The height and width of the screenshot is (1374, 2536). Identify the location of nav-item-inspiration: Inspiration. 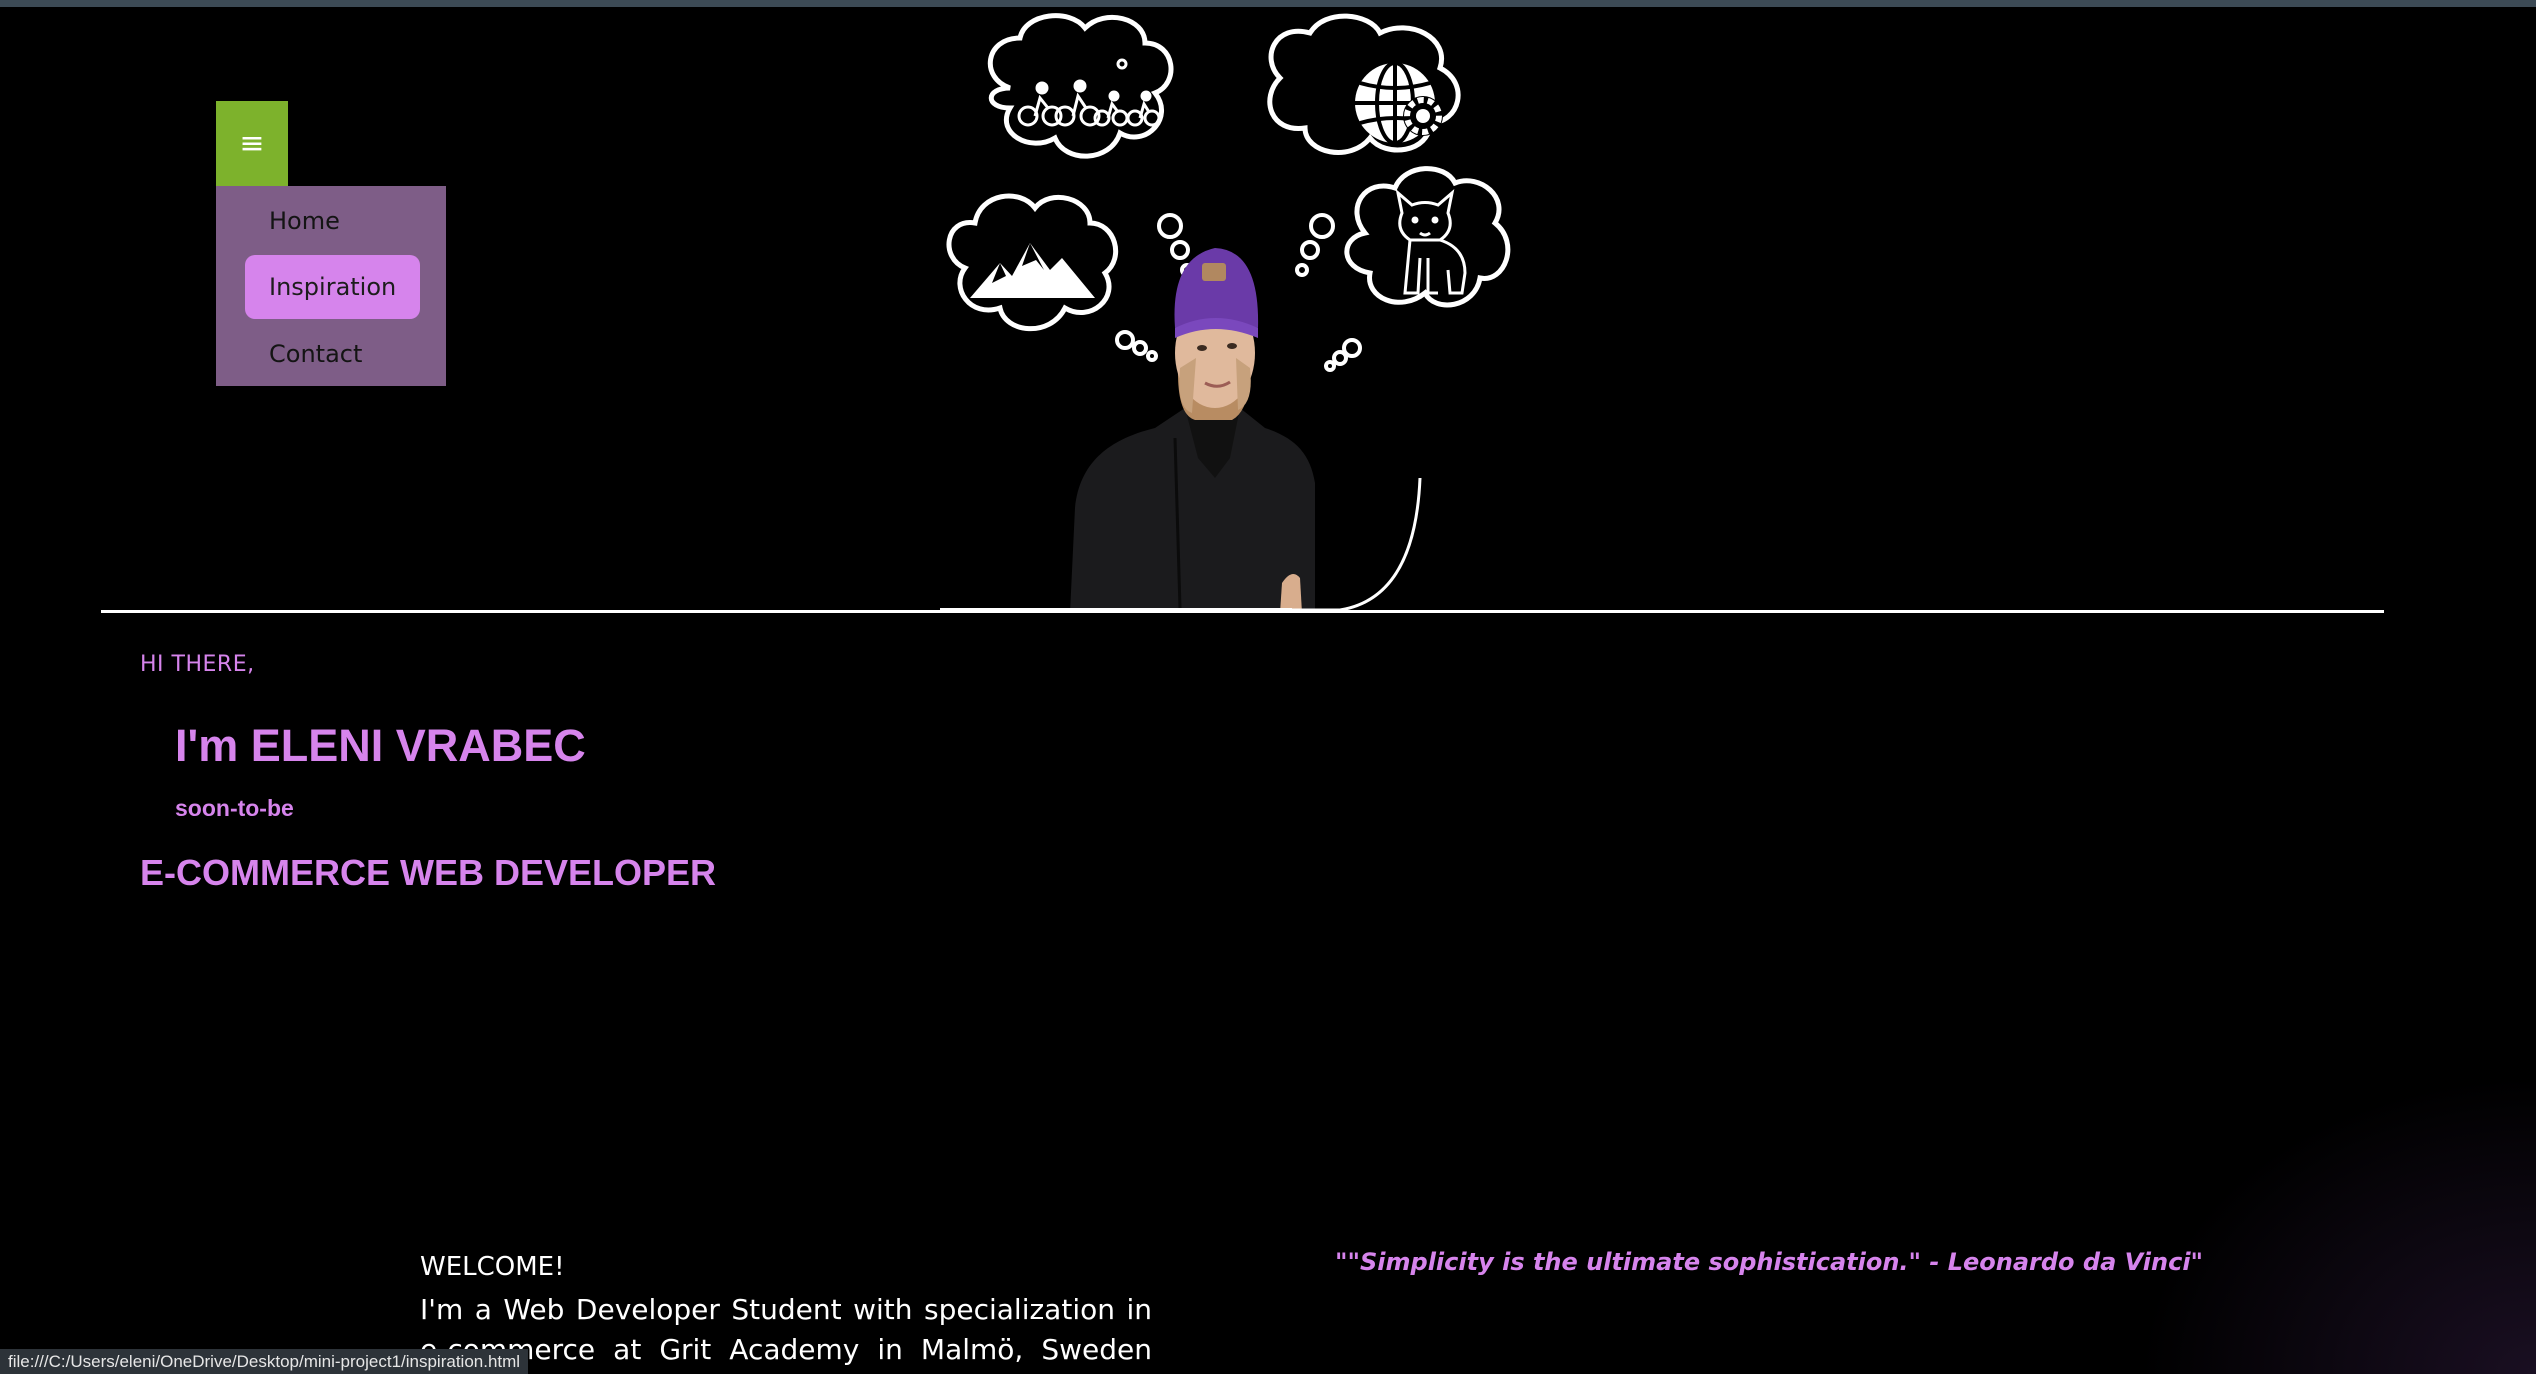
(333, 287).